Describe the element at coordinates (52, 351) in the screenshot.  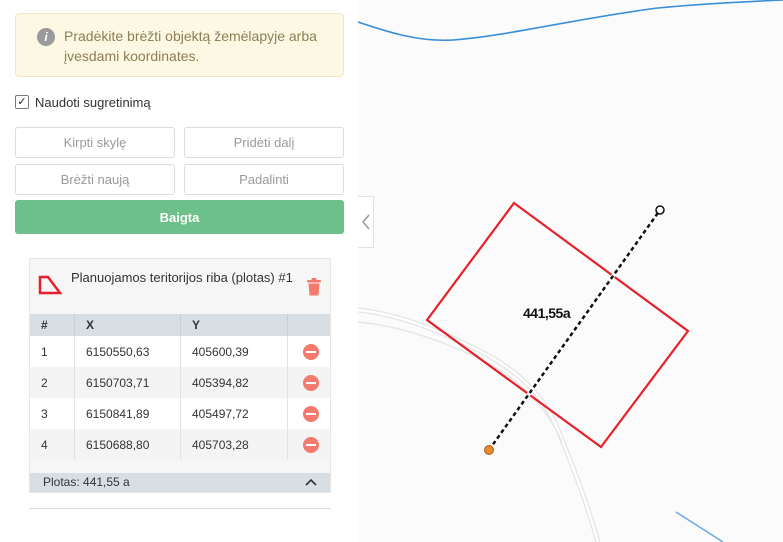
I see `row-number: 1` at that location.